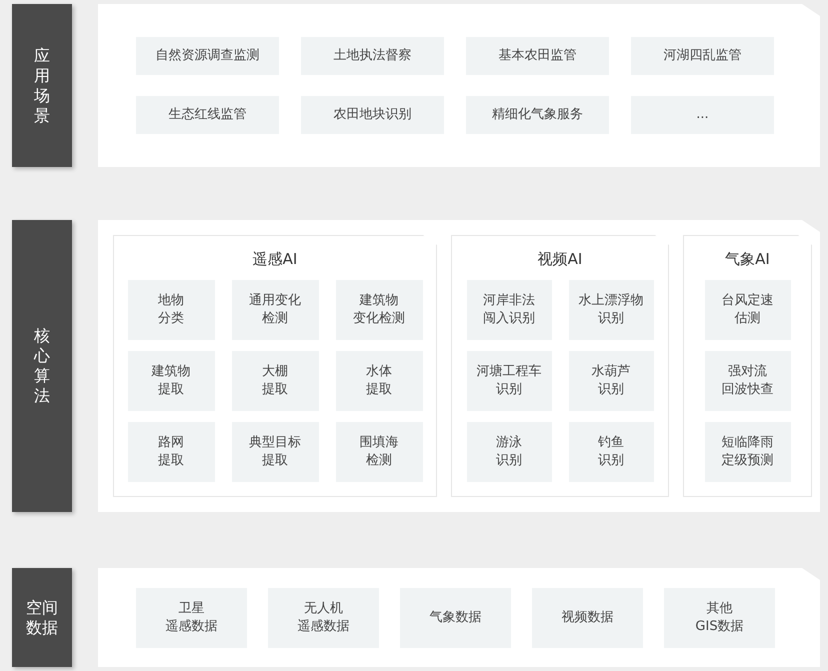 This screenshot has width=828, height=671. I want to click on item-label: 卫星, so click(191, 609).